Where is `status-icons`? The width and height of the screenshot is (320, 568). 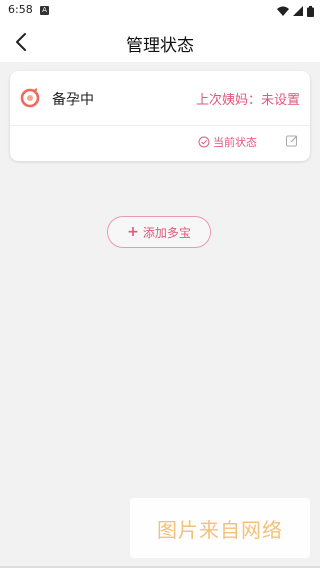
status-icons is located at coordinates (295, 11).